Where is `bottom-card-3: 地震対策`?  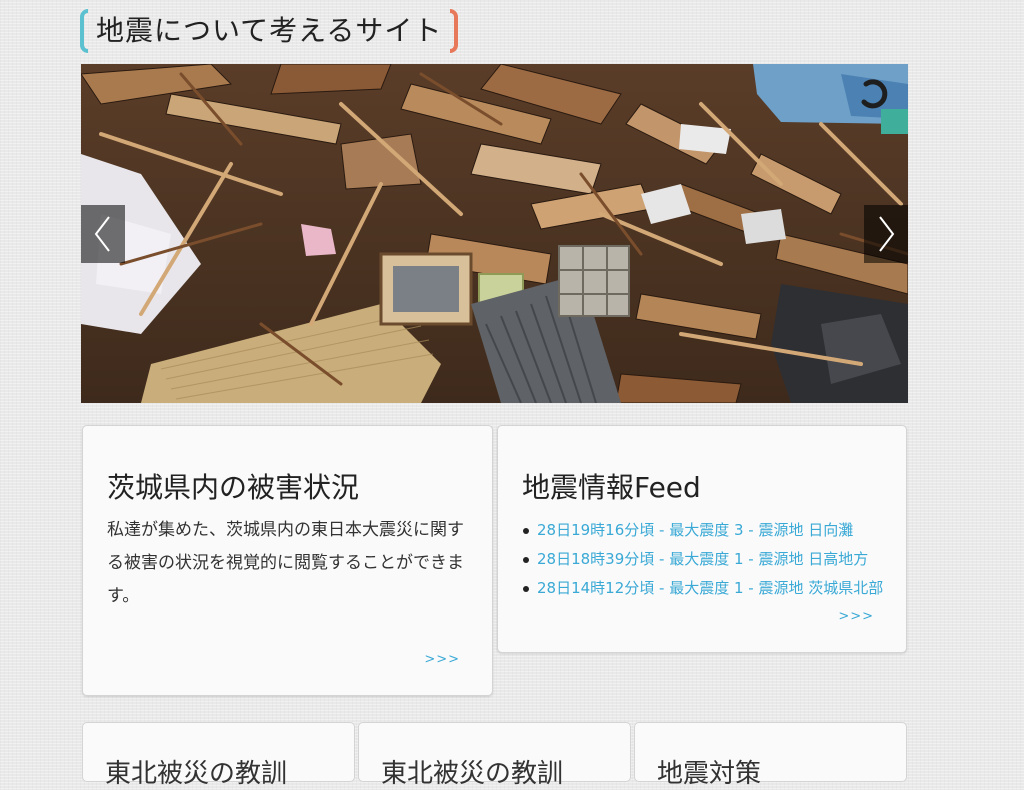 bottom-card-3: 地震対策 is located at coordinates (770, 755).